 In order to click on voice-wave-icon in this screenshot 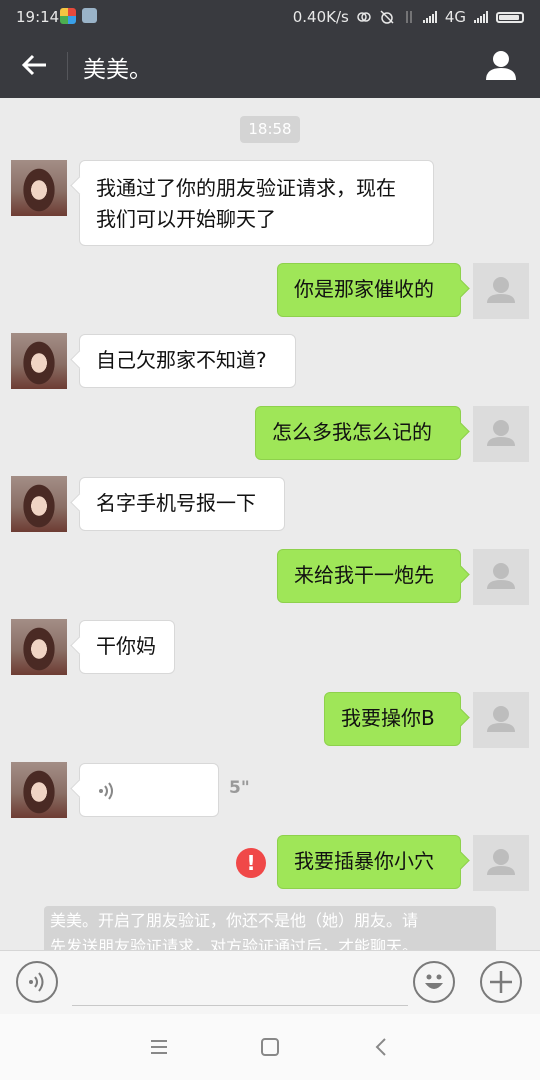, I will do `click(106, 791)`.